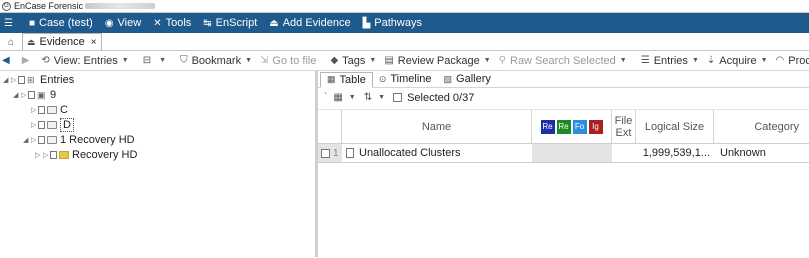 The height and width of the screenshot is (258, 809). I want to click on bookmark-dropdown: ⛉ Bookmark ▼, so click(216, 61).